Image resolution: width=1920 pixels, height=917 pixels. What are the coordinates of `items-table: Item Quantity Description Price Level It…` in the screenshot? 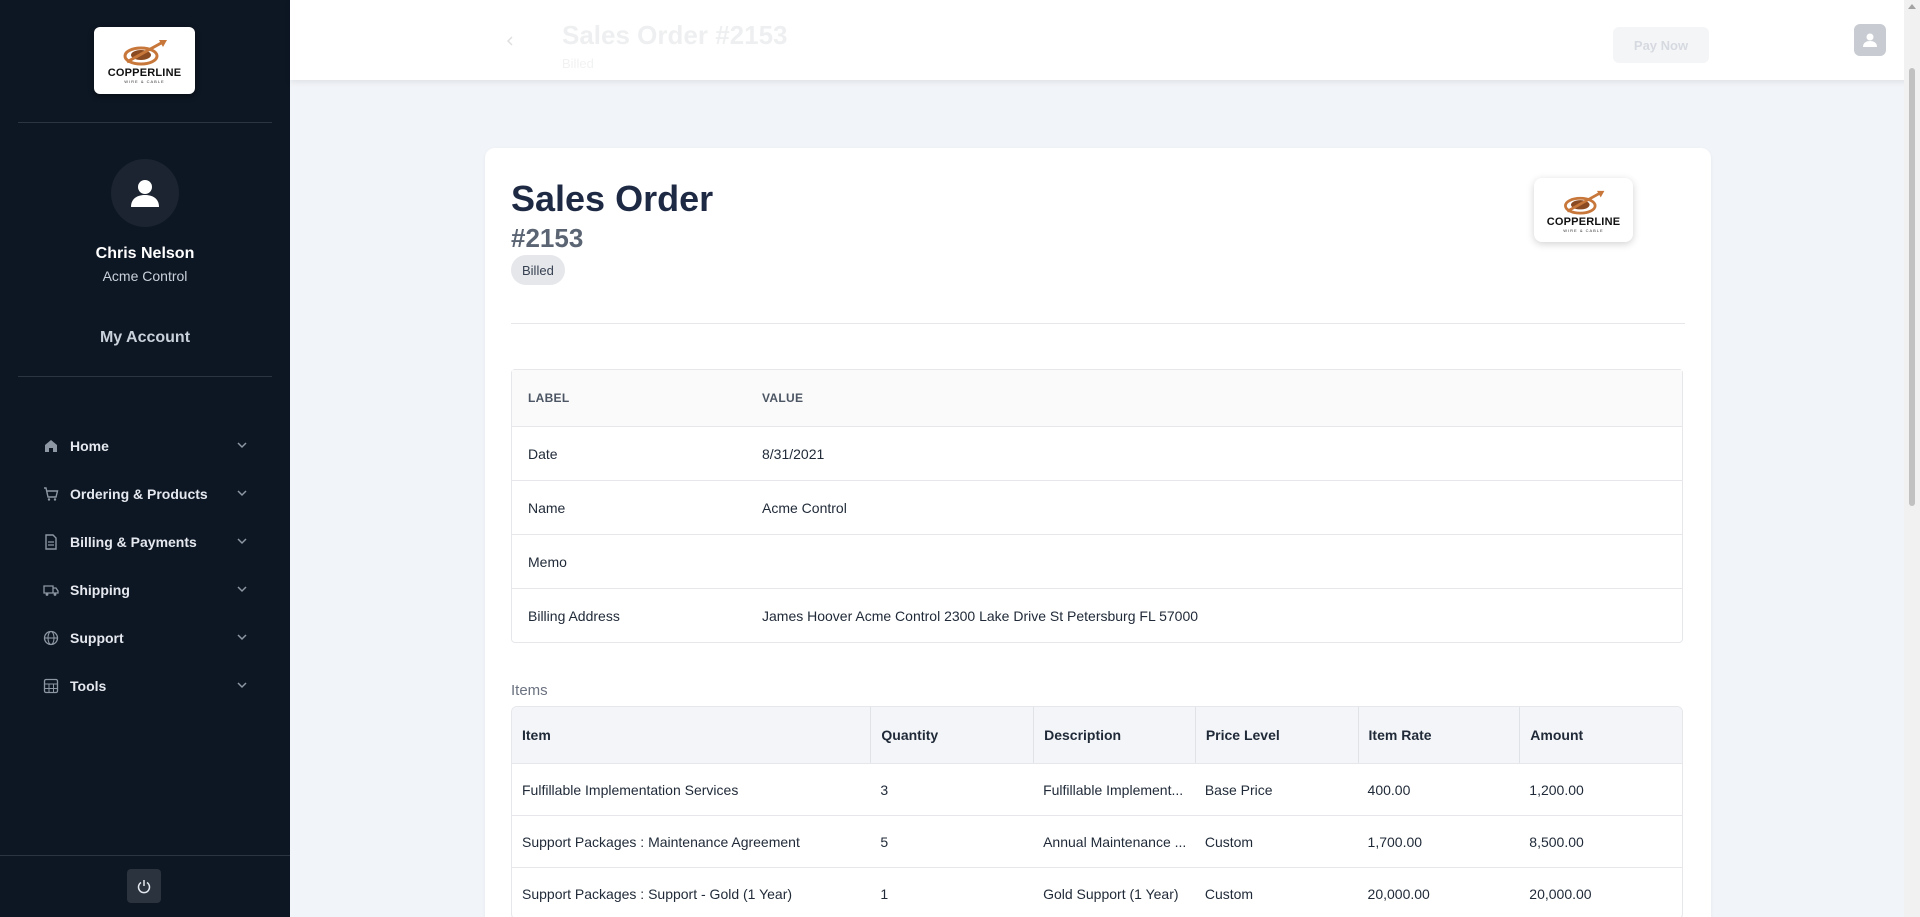 It's located at (1097, 811).